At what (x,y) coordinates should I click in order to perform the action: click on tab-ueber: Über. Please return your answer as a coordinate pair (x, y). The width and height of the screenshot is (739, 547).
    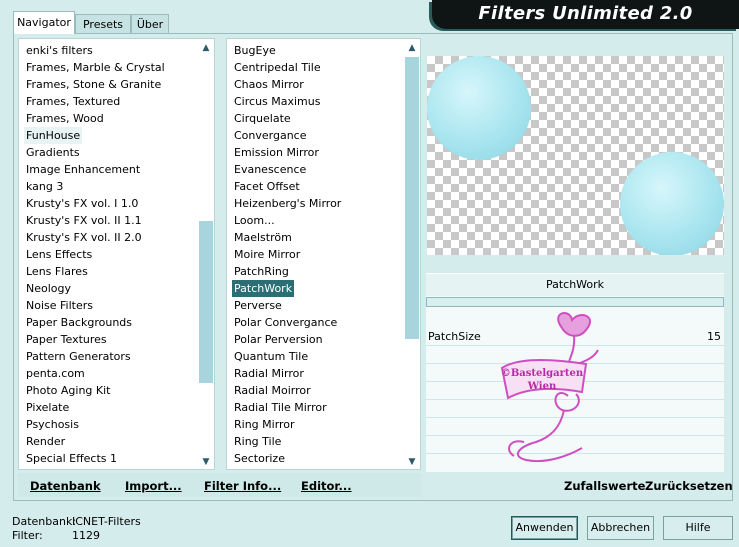
    Looking at the image, I should click on (150, 23).